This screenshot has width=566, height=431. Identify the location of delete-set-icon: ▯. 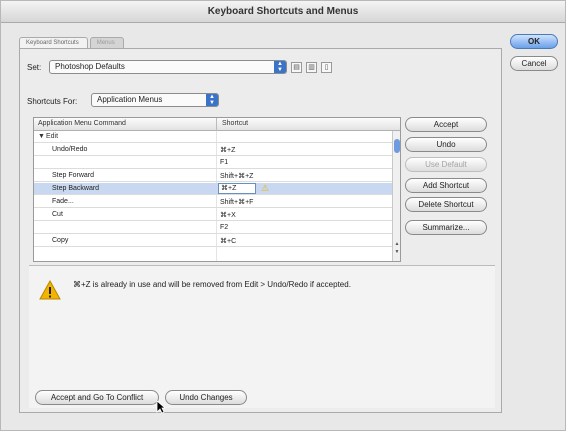
(326, 67).